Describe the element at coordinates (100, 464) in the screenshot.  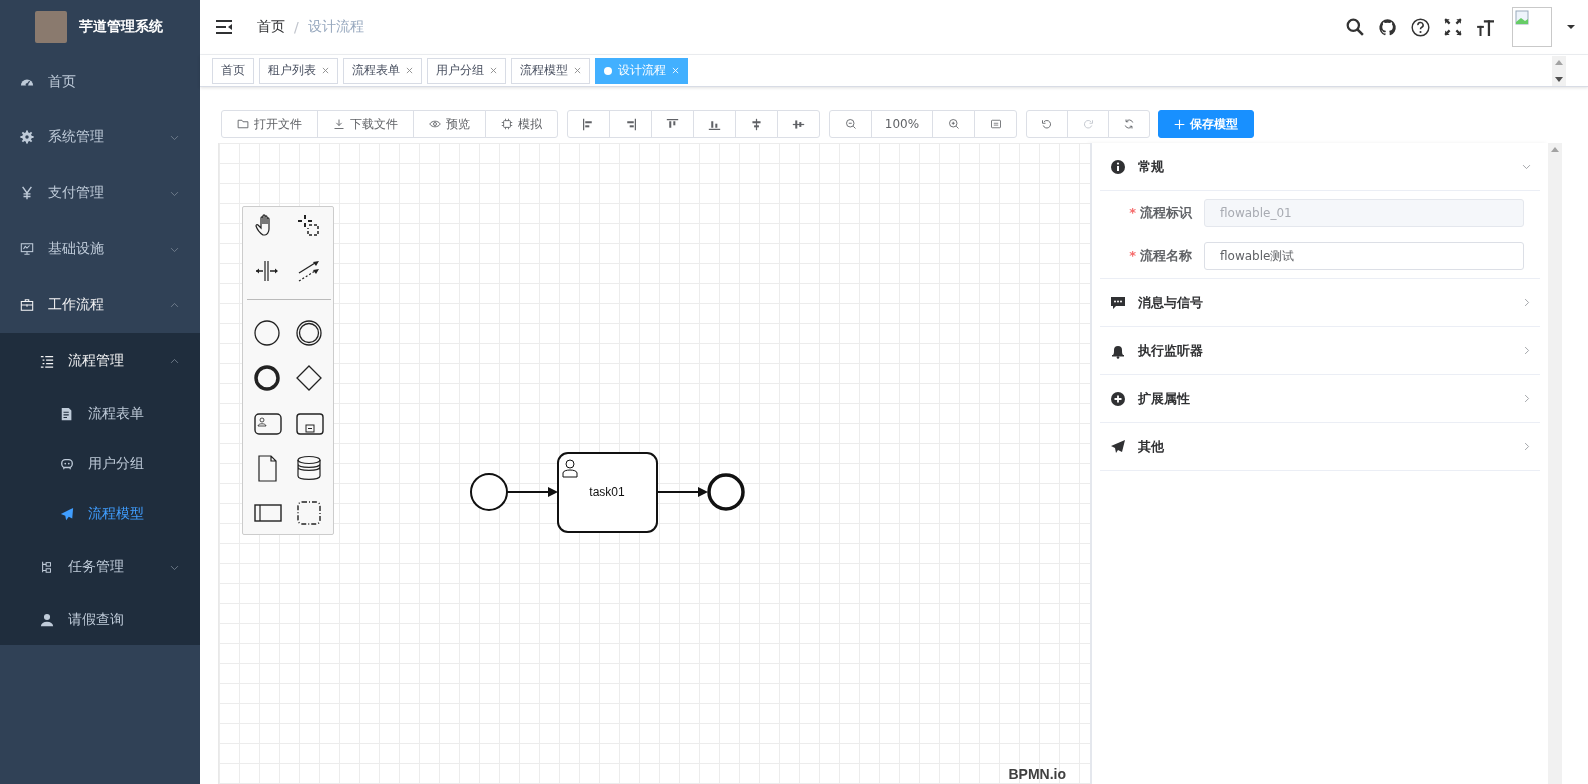
I see `menu-item: 用户分组` at that location.